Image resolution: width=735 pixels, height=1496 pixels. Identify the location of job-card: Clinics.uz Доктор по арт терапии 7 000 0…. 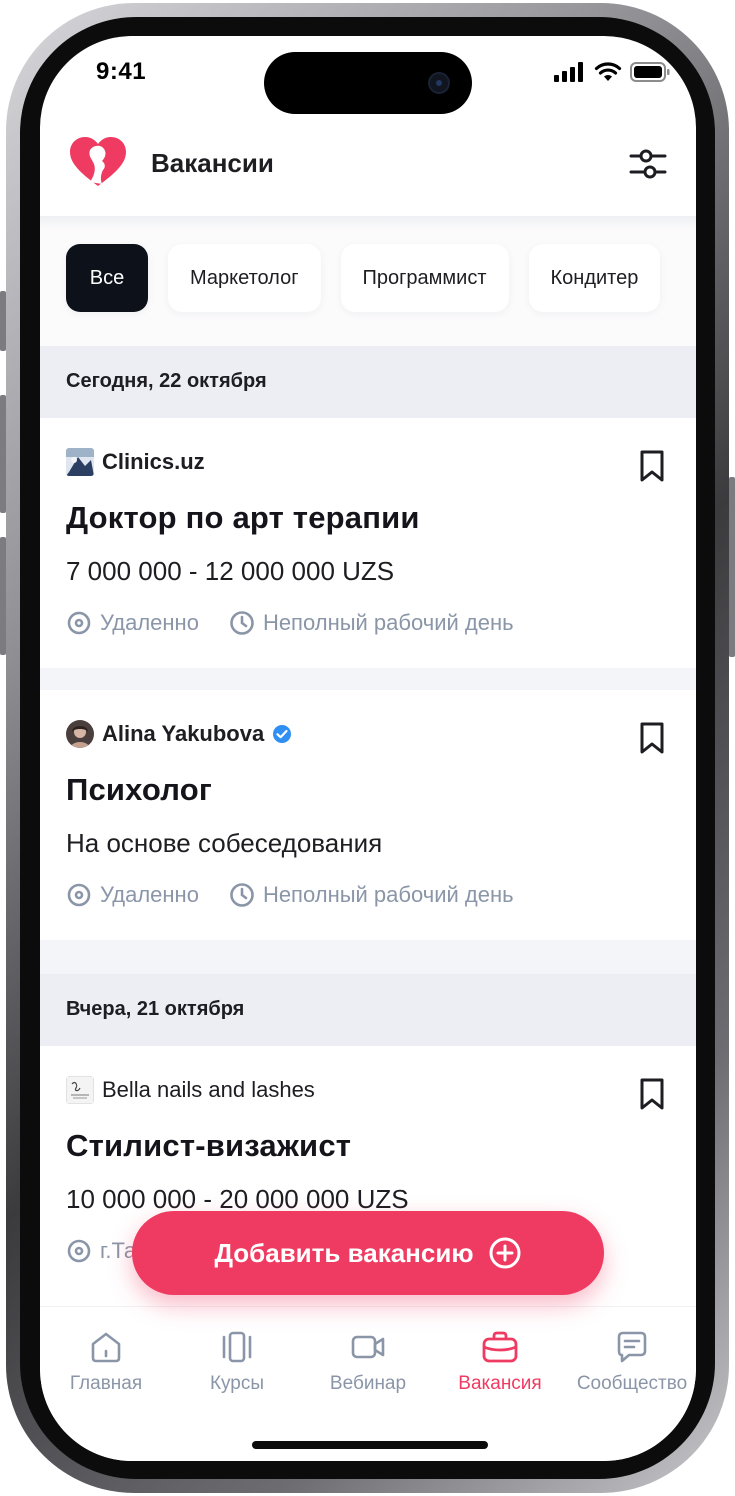
(368, 543).